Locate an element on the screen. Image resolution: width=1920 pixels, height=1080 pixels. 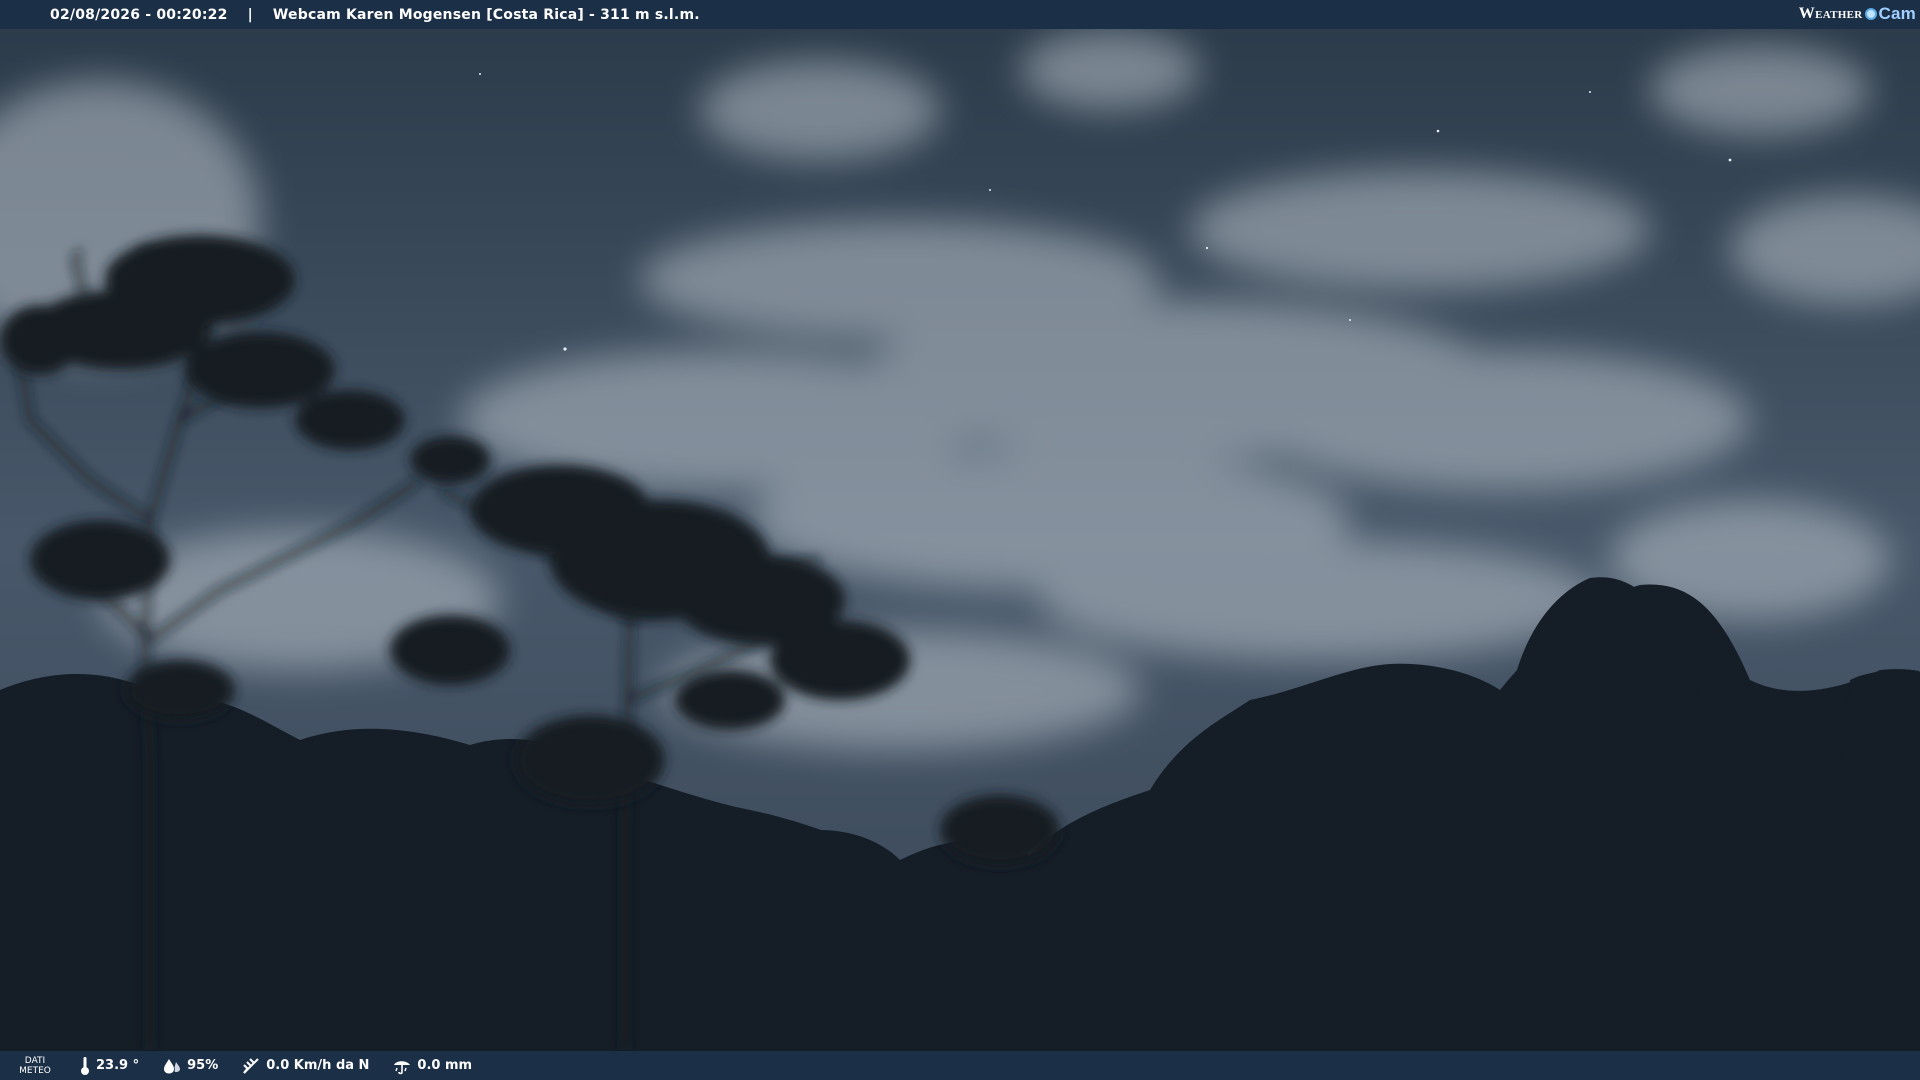
dati-meteo-label: DATI METEO is located at coordinates (35, 1066).